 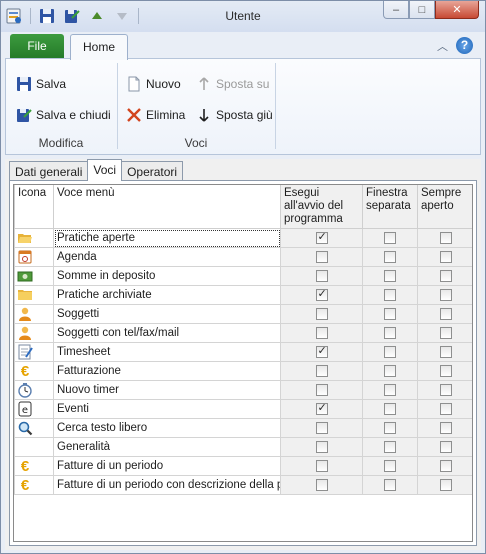 I want to click on row-label: Agenda, so click(x=167, y=257).